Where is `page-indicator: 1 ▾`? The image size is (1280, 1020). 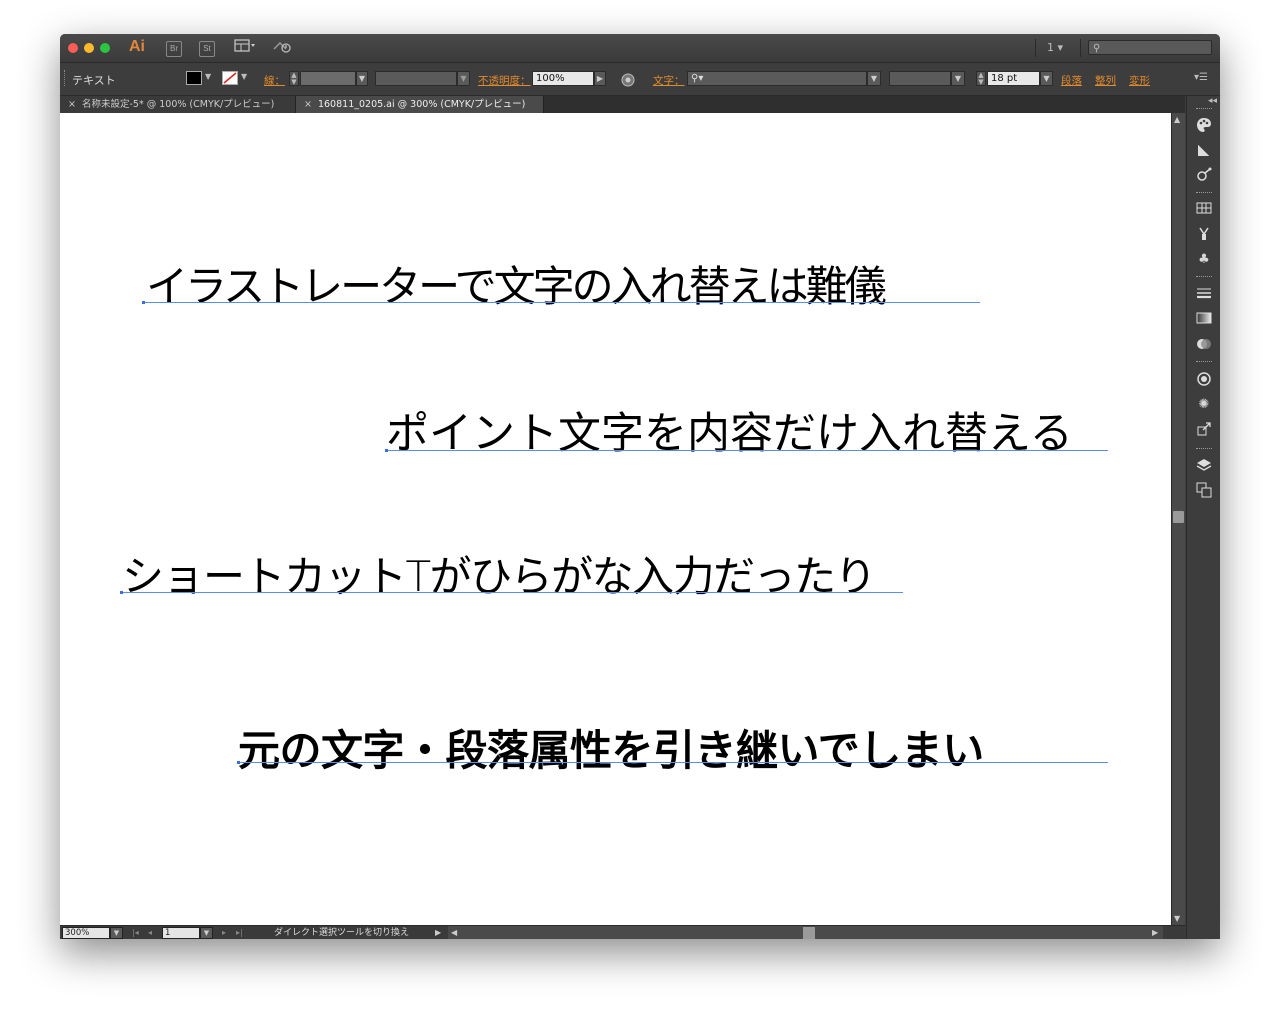 page-indicator: 1 ▾ is located at coordinates (1055, 47).